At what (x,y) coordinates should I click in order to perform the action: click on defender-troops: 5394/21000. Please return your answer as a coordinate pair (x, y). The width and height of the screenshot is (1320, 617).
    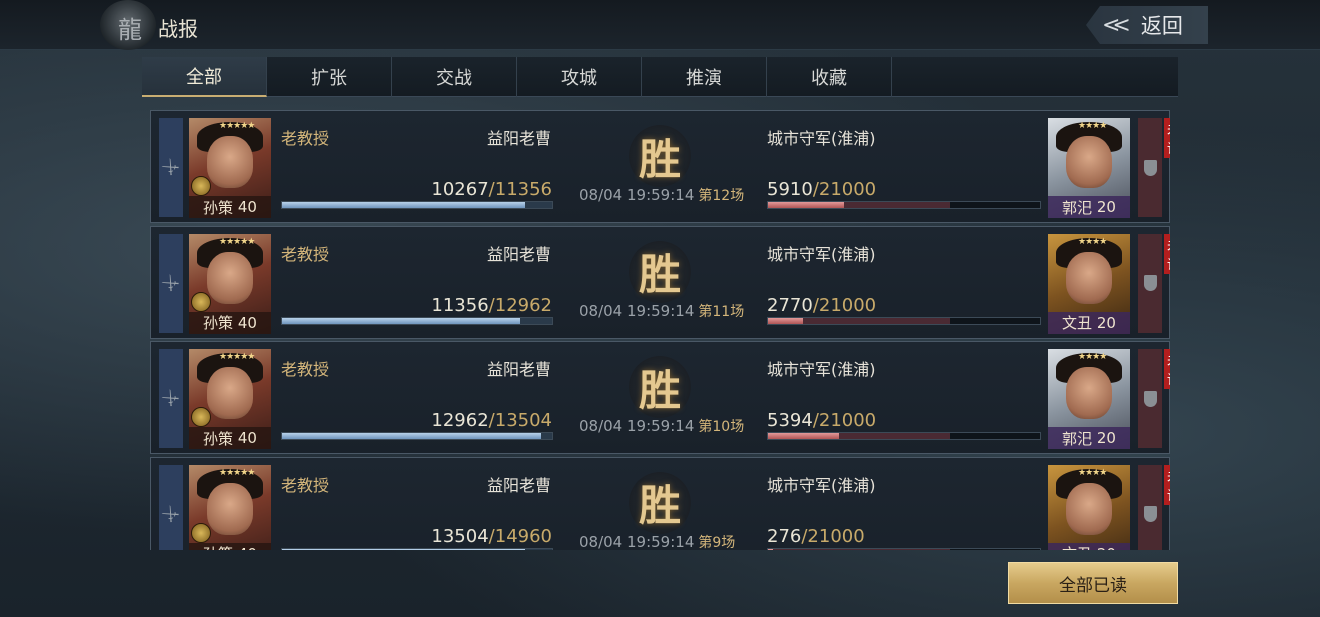
    Looking at the image, I should click on (822, 420).